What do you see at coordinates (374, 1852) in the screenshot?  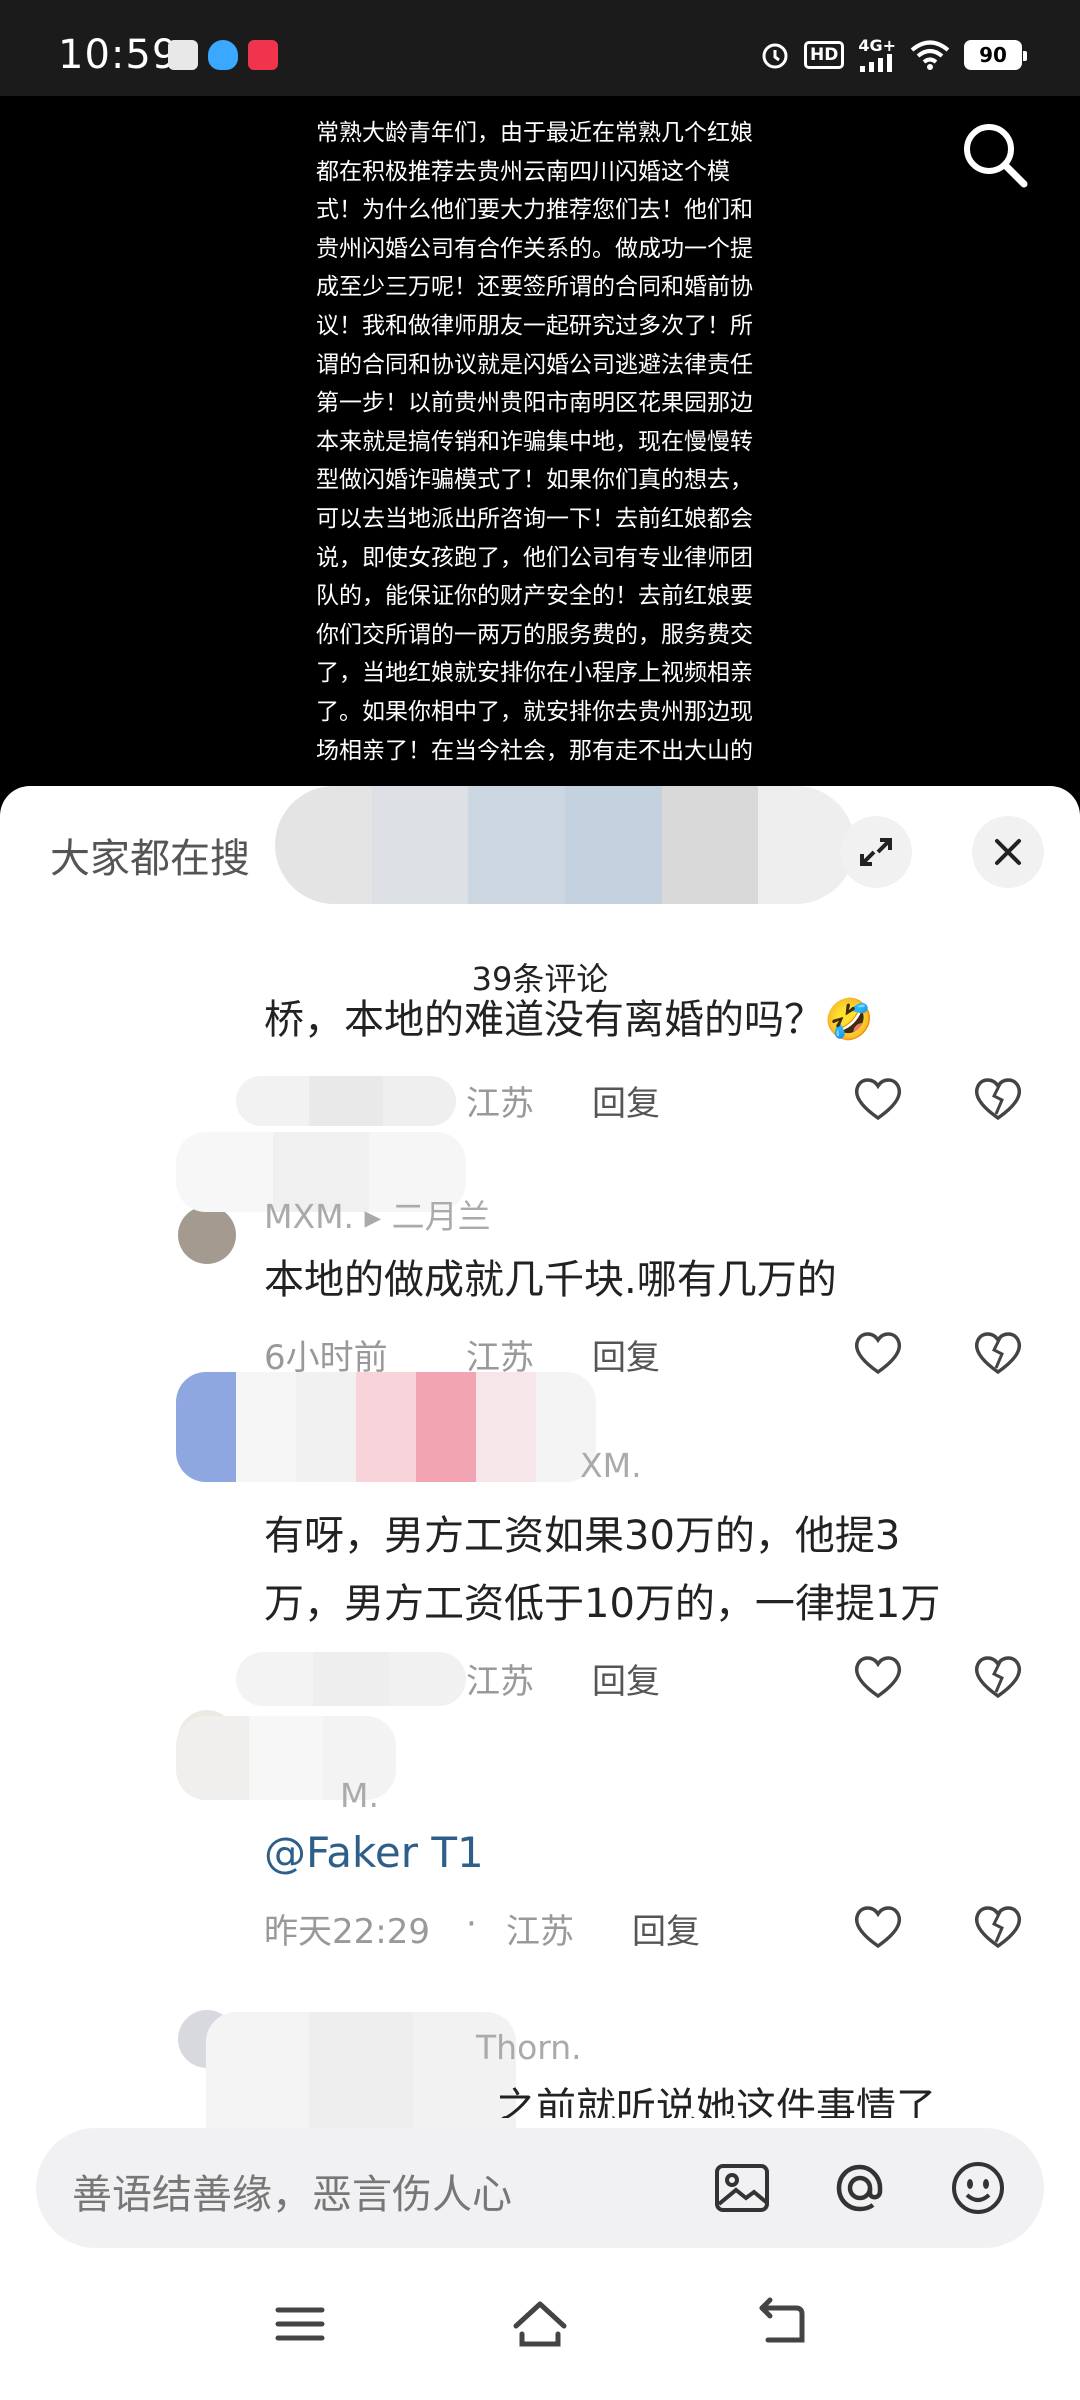 I see `mention-link: @Faker T1` at bounding box center [374, 1852].